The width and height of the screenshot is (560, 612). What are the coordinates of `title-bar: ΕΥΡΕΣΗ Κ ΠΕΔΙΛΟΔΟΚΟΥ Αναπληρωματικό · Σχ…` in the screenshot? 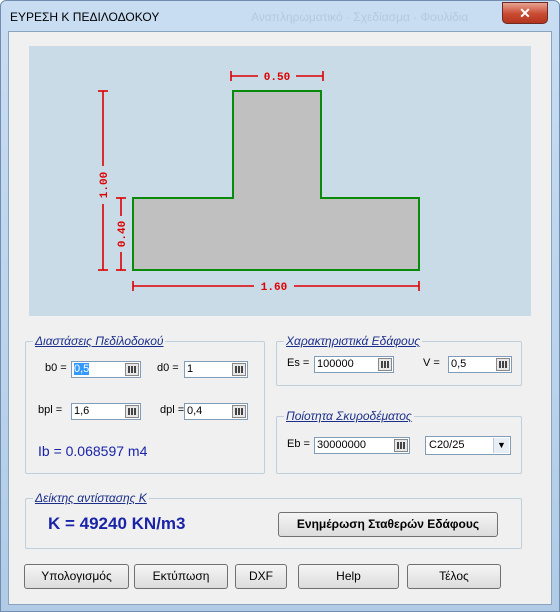 It's located at (280, 16).